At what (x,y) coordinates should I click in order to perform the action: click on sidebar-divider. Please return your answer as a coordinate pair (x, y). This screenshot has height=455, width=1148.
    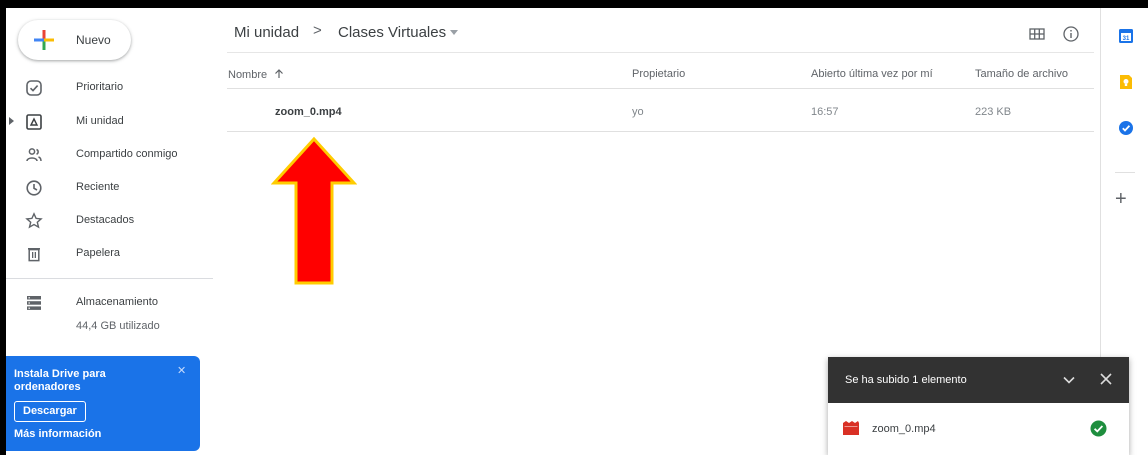
    Looking at the image, I should click on (109, 278).